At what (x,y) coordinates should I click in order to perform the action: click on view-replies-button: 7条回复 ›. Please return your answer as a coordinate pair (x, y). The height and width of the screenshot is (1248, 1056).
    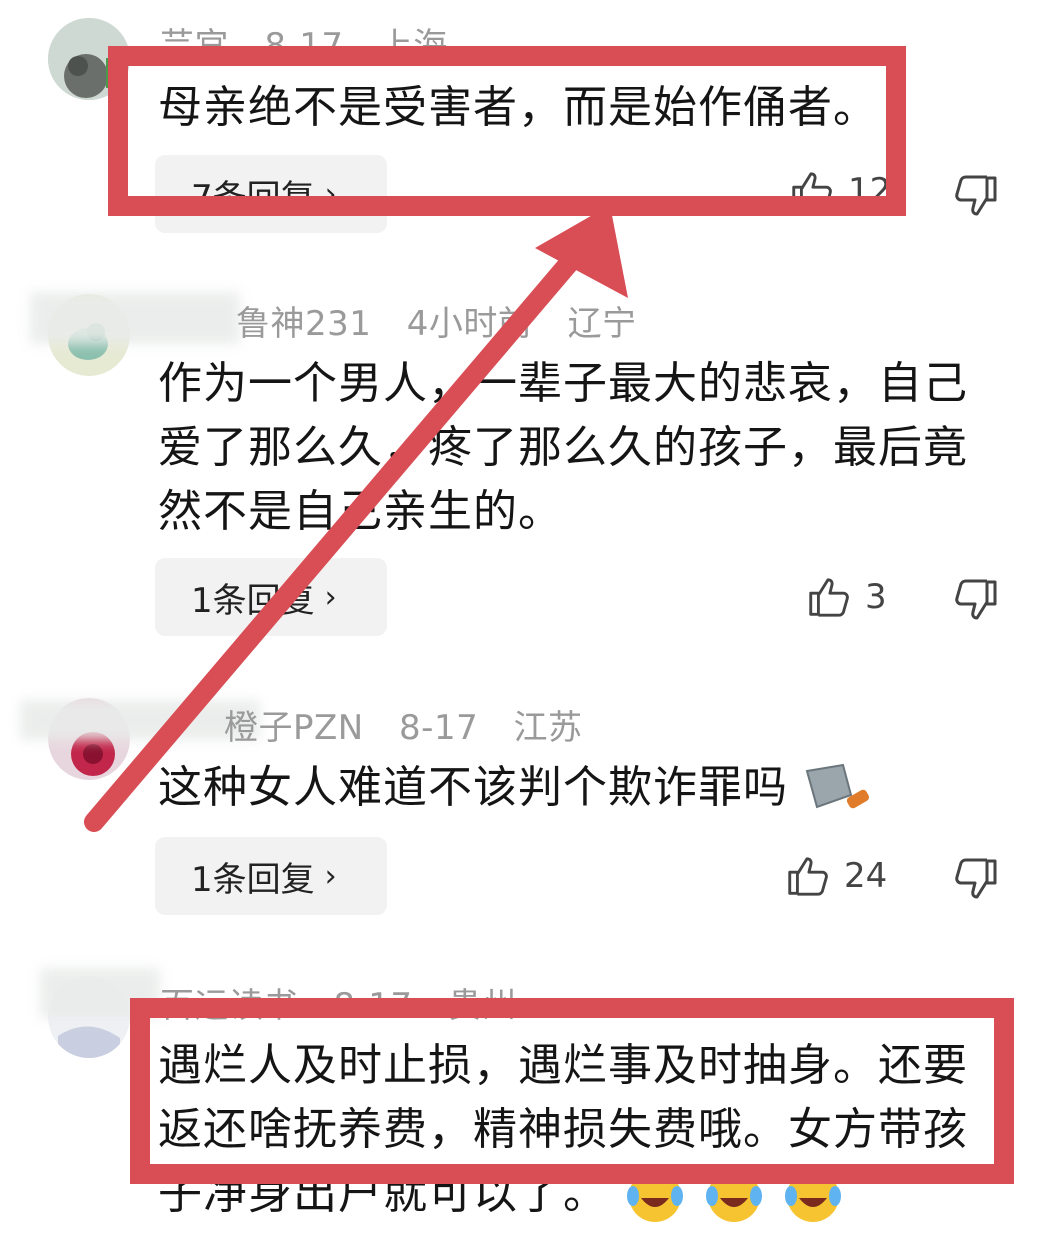
    Looking at the image, I should click on (271, 194).